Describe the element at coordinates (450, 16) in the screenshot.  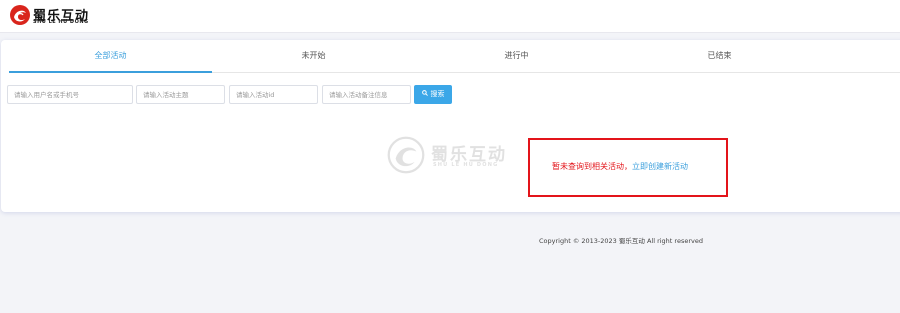
I see `top-header: 蜀乐互动 SHU LE HU DONG` at that location.